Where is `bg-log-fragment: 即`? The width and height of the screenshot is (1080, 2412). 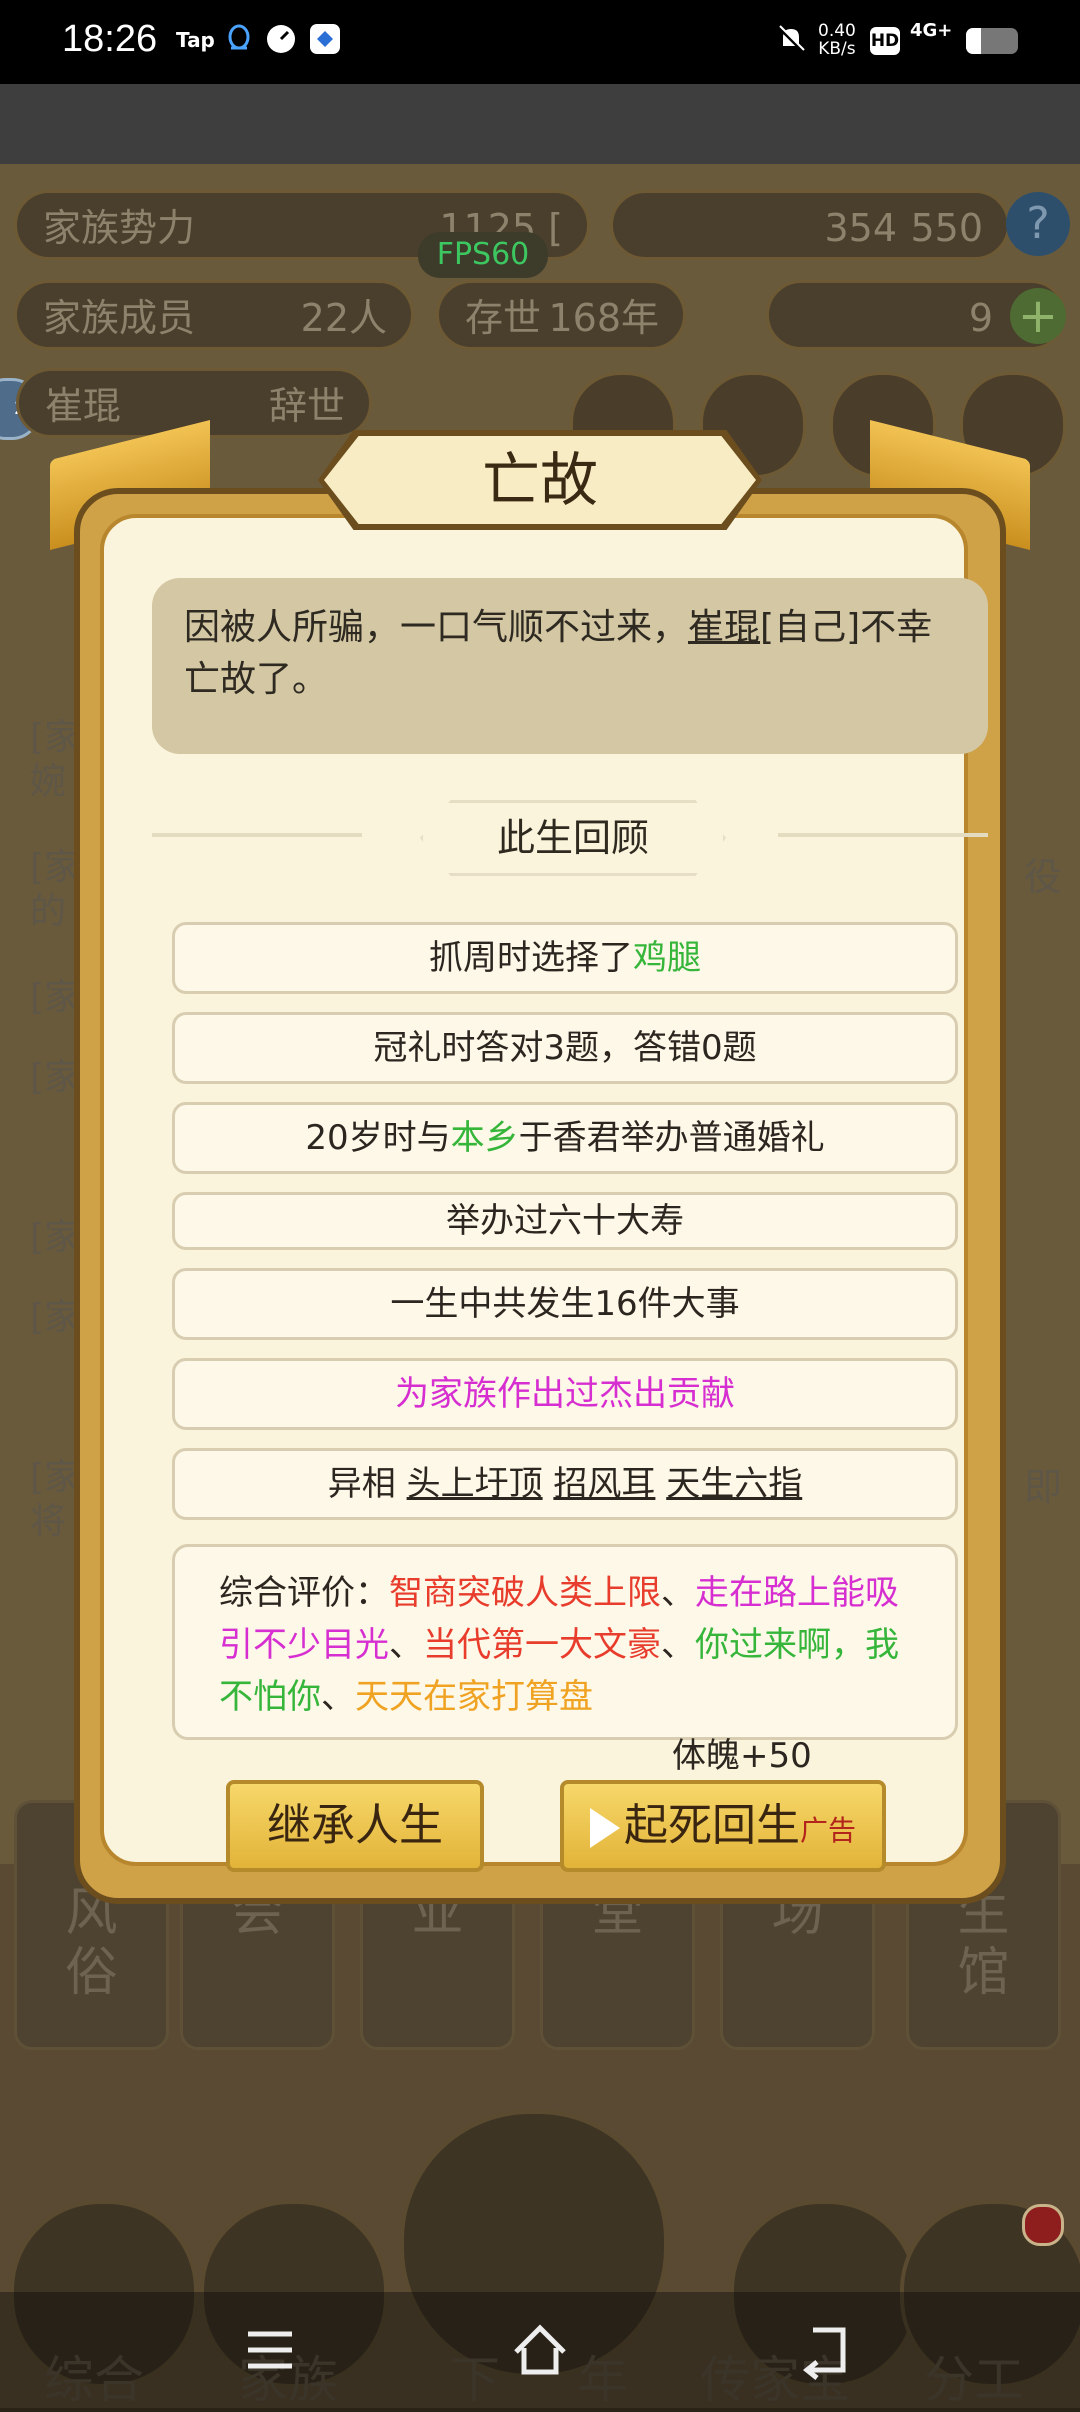 bg-log-fragment: 即 is located at coordinates (1042, 1487).